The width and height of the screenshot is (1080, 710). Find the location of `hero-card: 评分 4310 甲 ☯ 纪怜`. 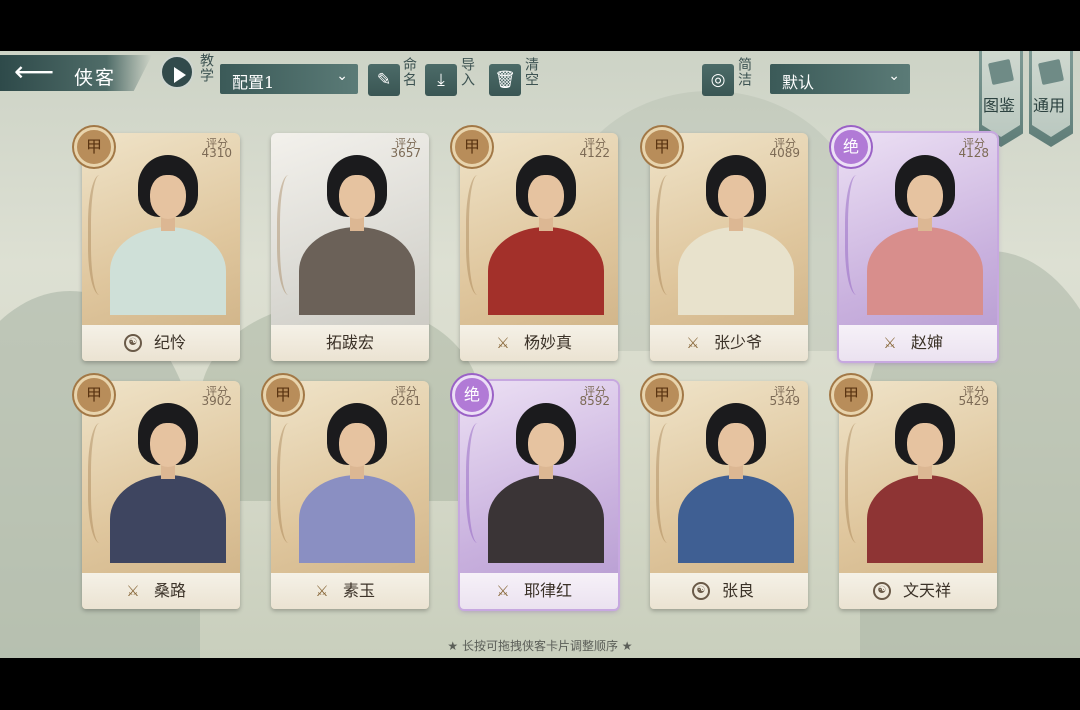

hero-card: 评分 4310 甲 ☯ 纪怜 is located at coordinates (157, 244).